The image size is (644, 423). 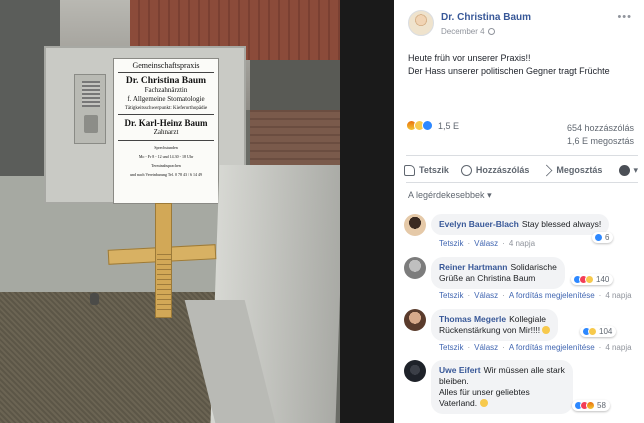 What do you see at coordinates (523, 25) in the screenshot?
I see `post-header: Dr. Christina Baum December 4 •••` at bounding box center [523, 25].